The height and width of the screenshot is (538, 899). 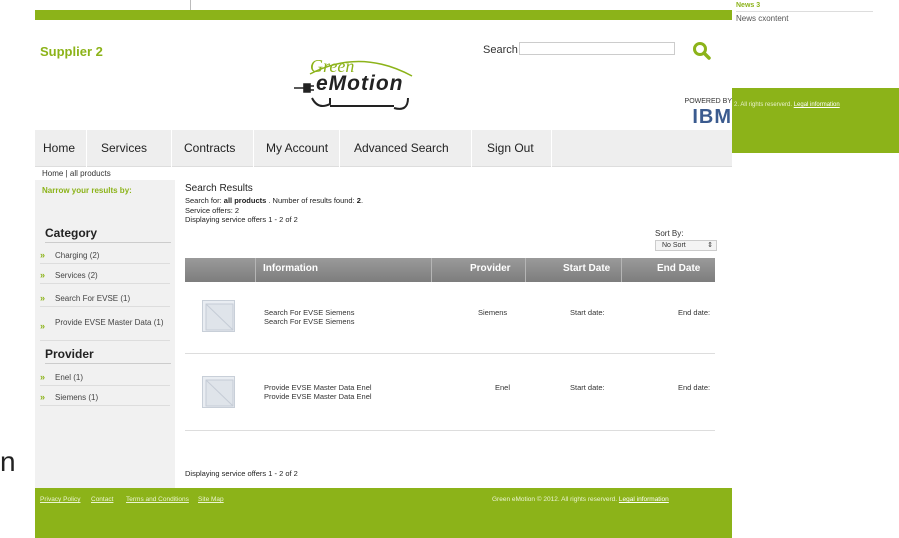 I want to click on news-content: News cxontent, so click(x=762, y=18).